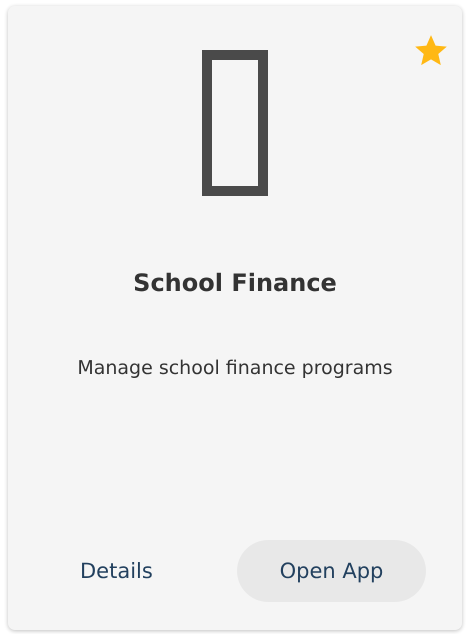 The image size is (469, 634). Describe the element at coordinates (116, 571) in the screenshot. I see `details-link: Details` at that location.